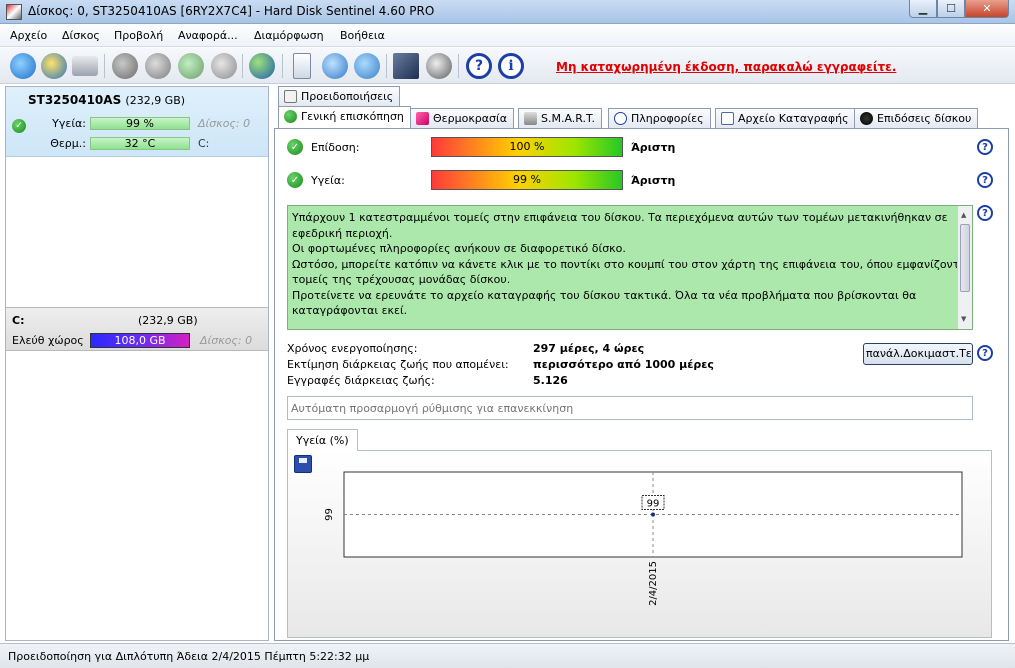 The height and width of the screenshot is (668, 1015). I want to click on temperature-drive: C:, so click(204, 143).